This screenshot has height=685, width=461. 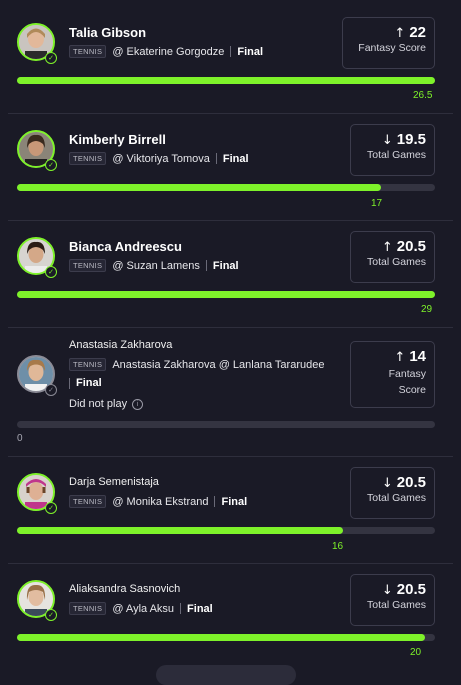 What do you see at coordinates (407, 374) in the screenshot?
I see `stat-type-line1: Fantasy` at bounding box center [407, 374].